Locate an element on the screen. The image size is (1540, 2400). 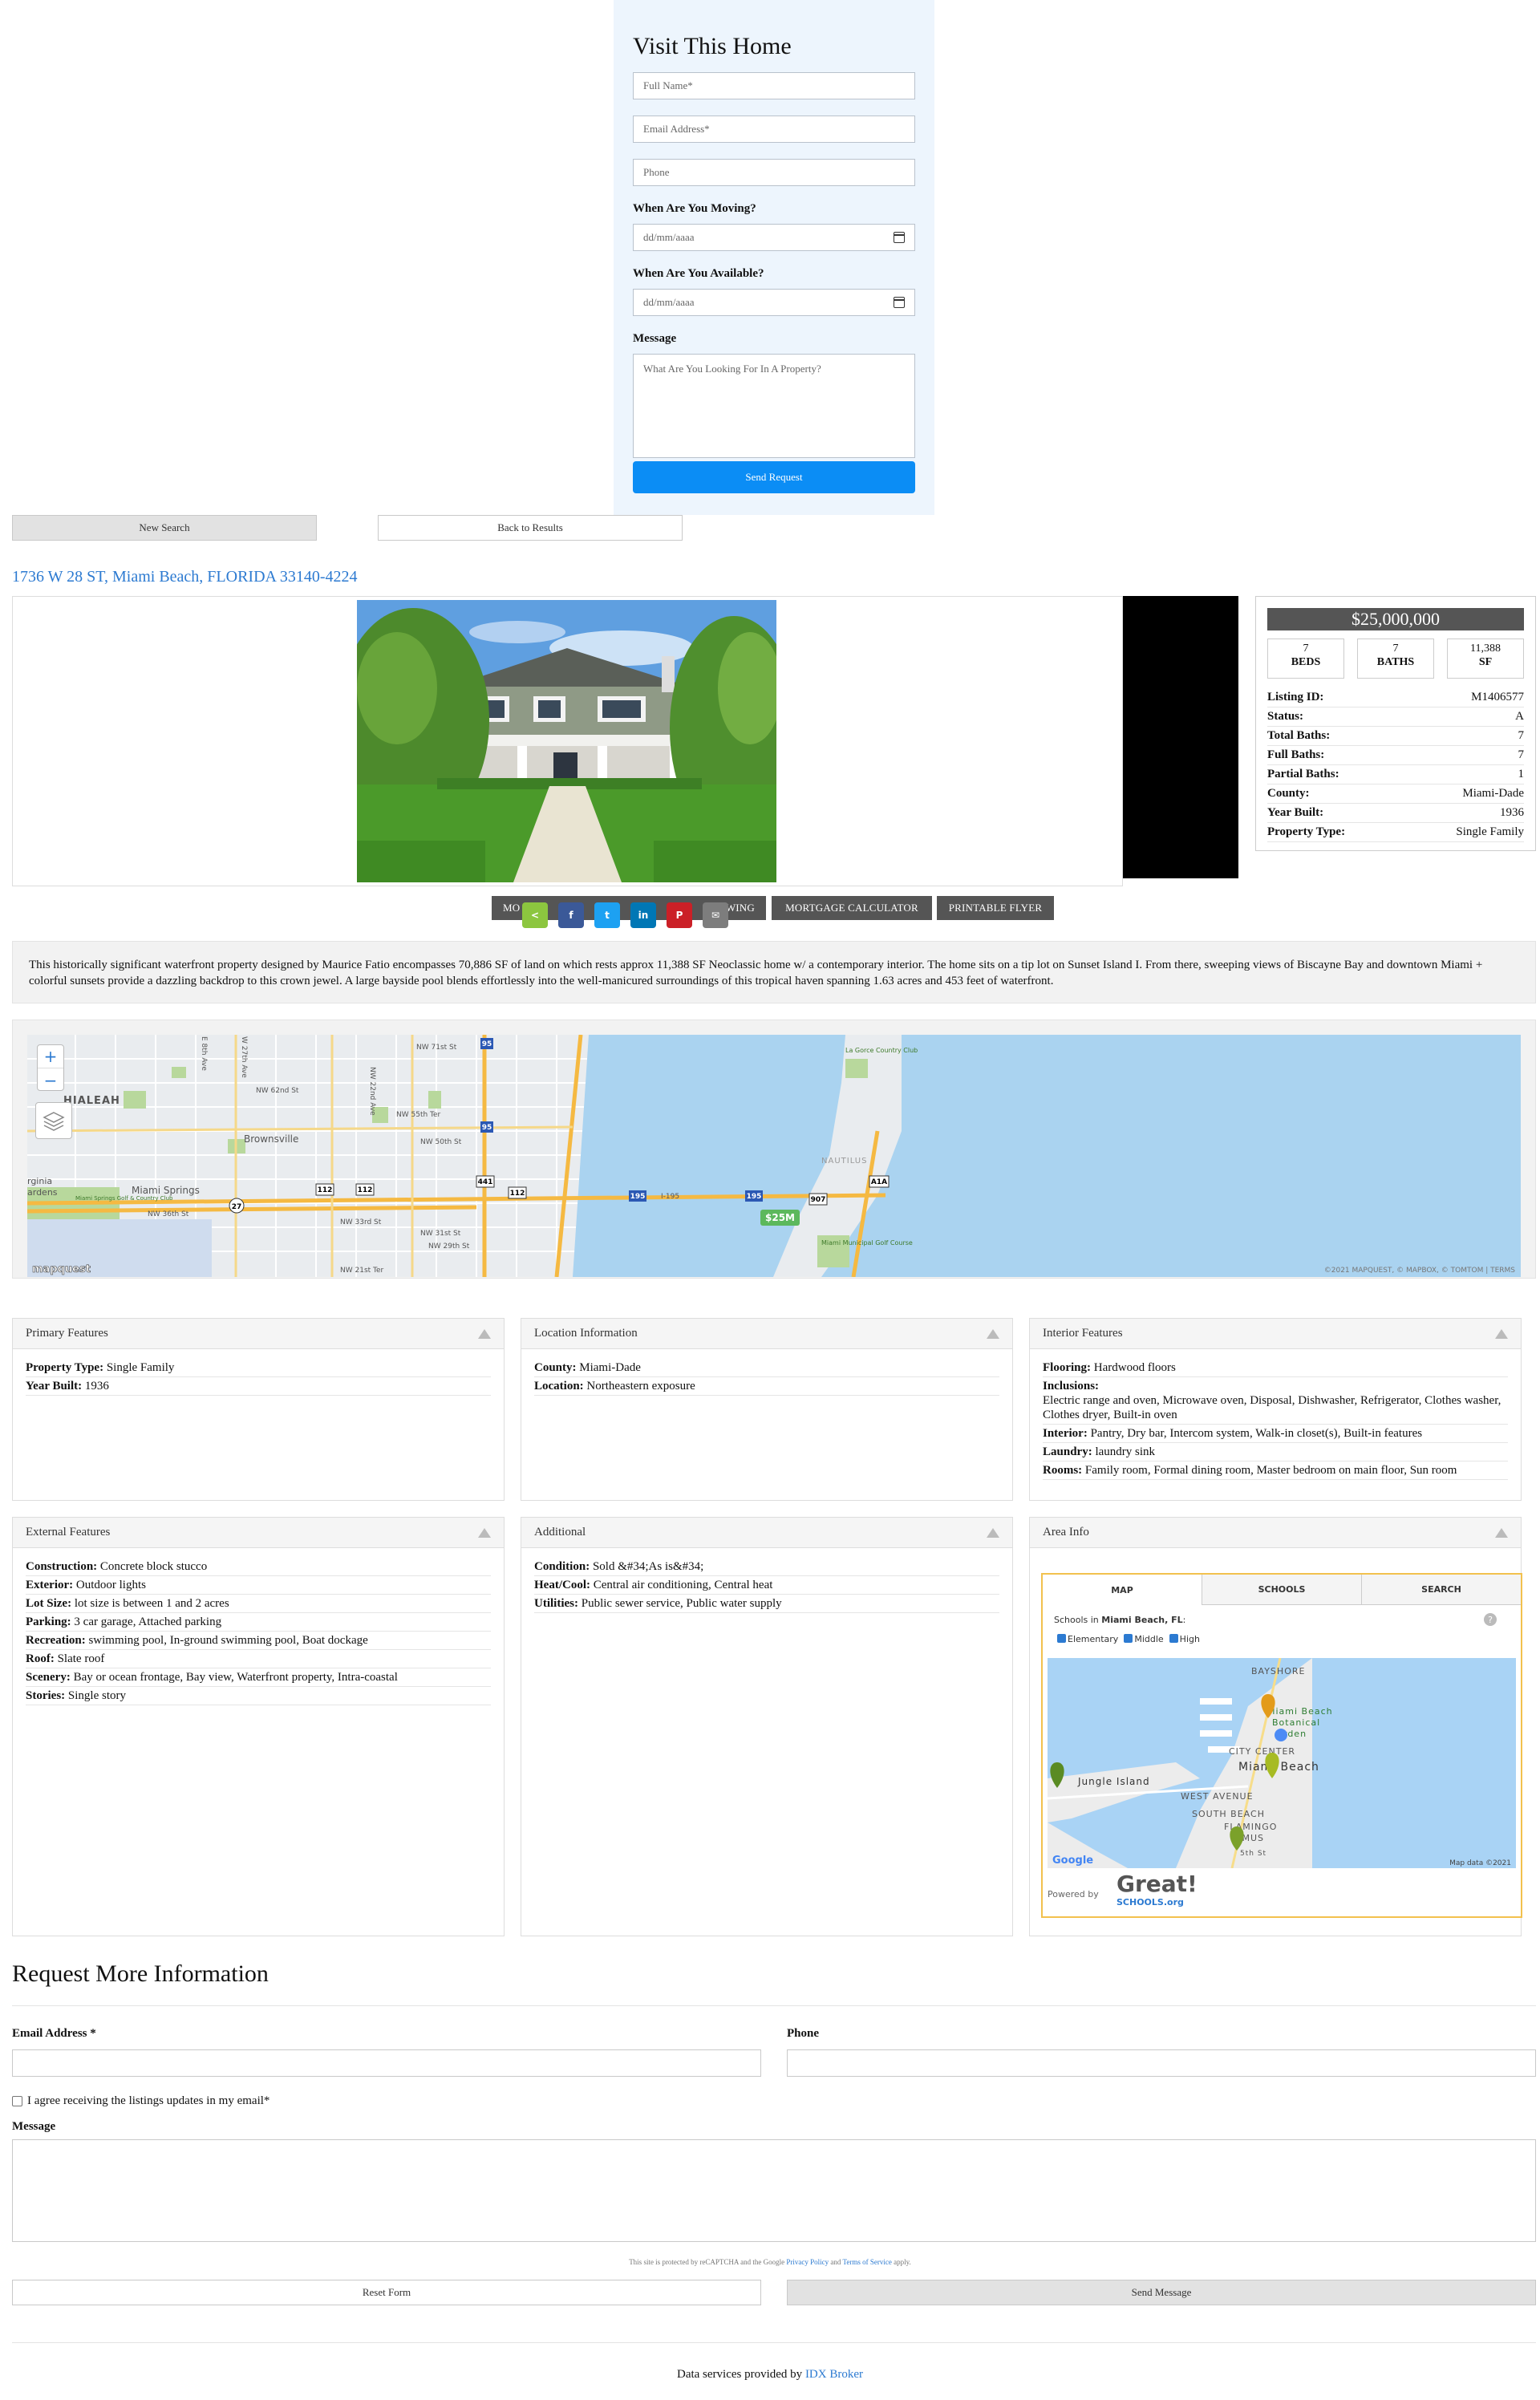
reset-form-button: Reset Form is located at coordinates (386, 2292).